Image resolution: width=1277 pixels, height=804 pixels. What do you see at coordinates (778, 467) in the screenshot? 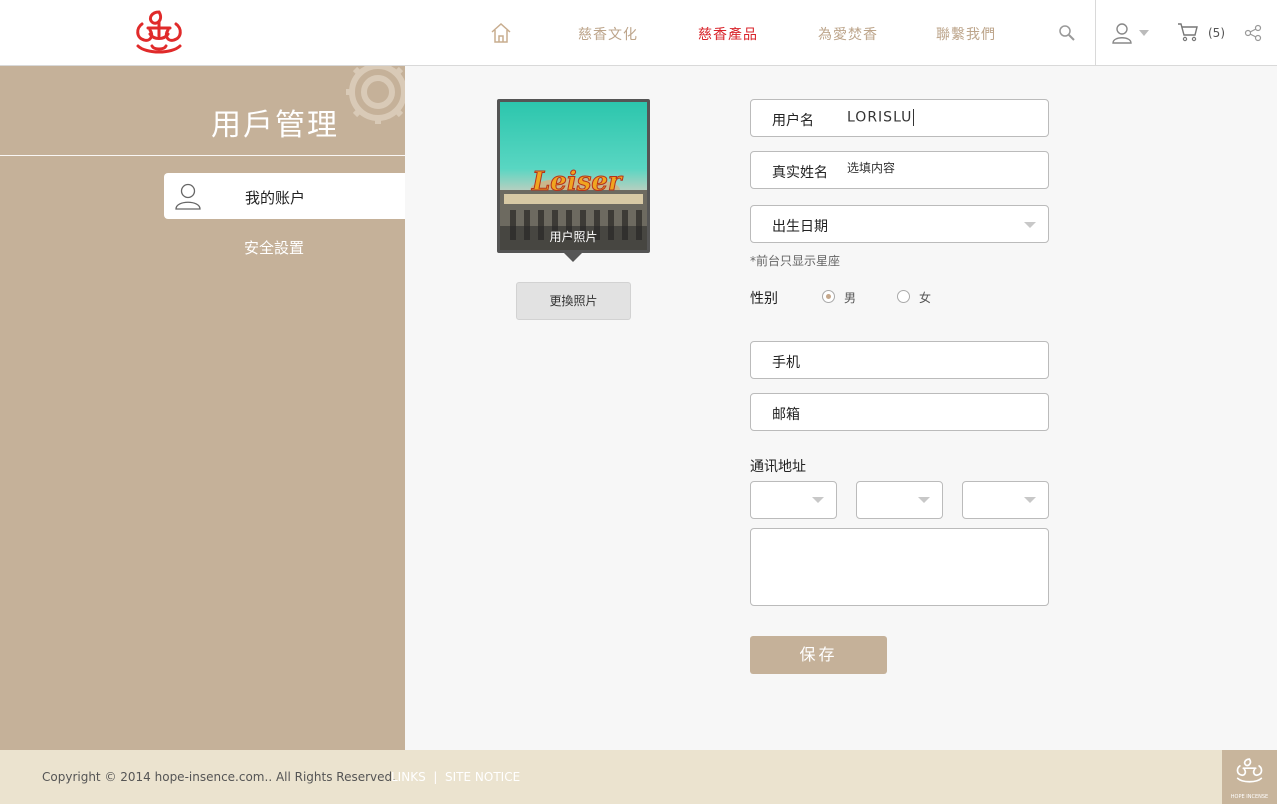
I see `address-label: 通讯地址` at bounding box center [778, 467].